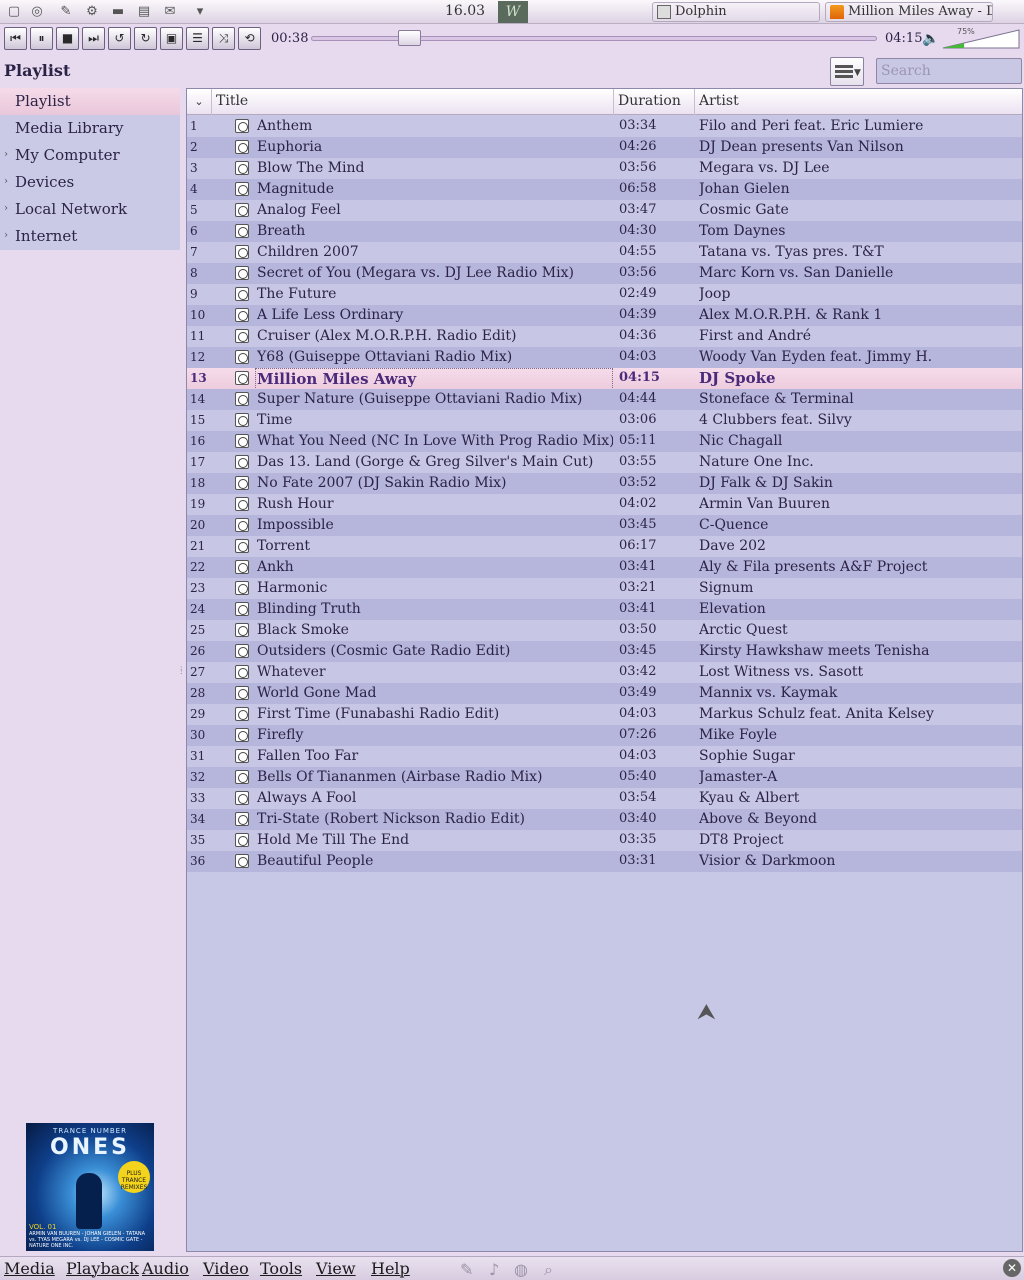  I want to click on sidebar-item-my-computer: › My Computer, so click(90, 155).